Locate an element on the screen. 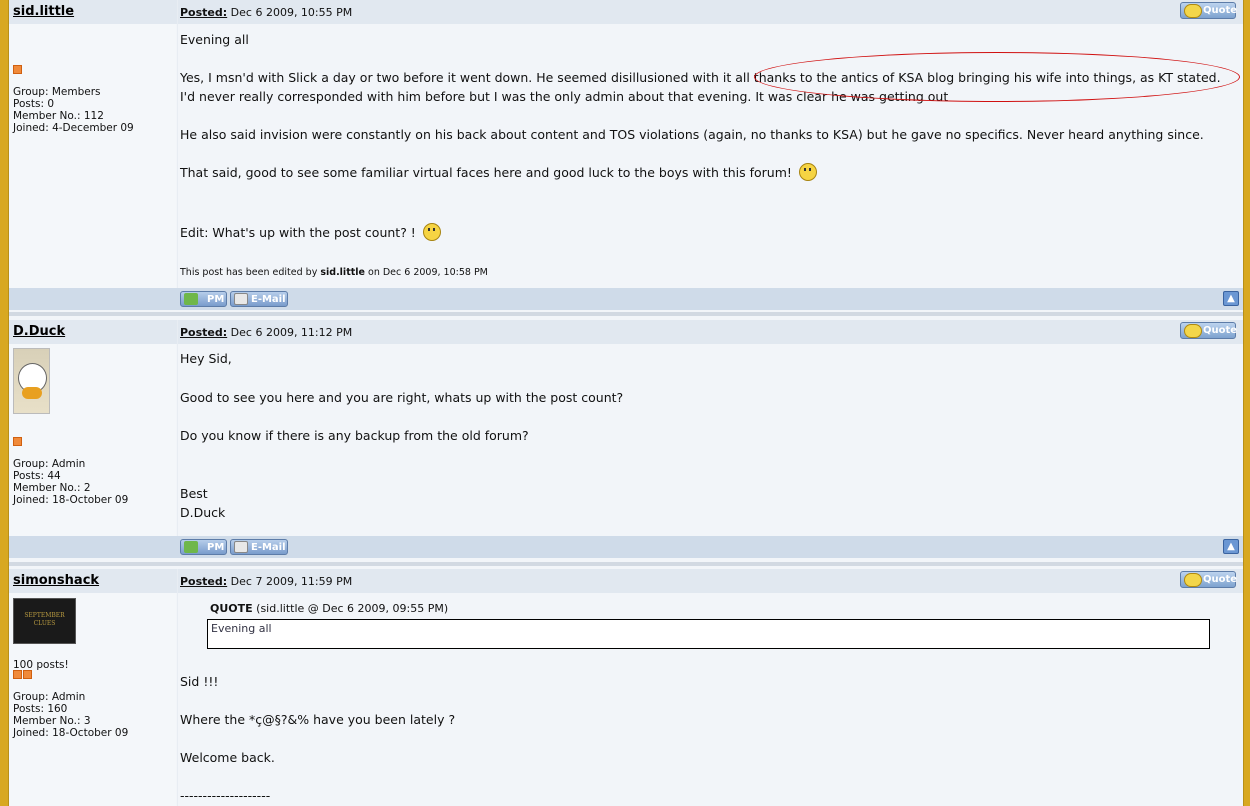 This screenshot has width=1250, height=806. author-member-no: Member No.: 112 is located at coordinates (58, 116).